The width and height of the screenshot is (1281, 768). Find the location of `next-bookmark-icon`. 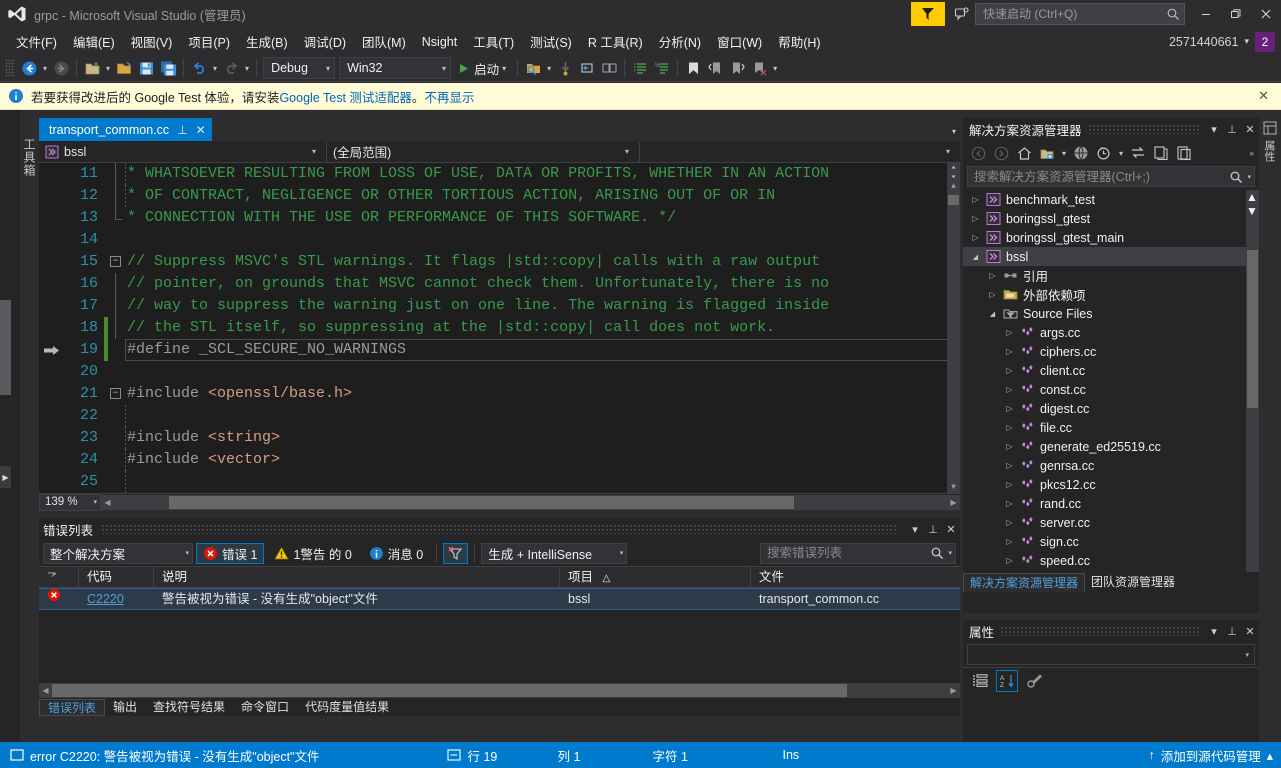

next-bookmark-icon is located at coordinates (737, 68).